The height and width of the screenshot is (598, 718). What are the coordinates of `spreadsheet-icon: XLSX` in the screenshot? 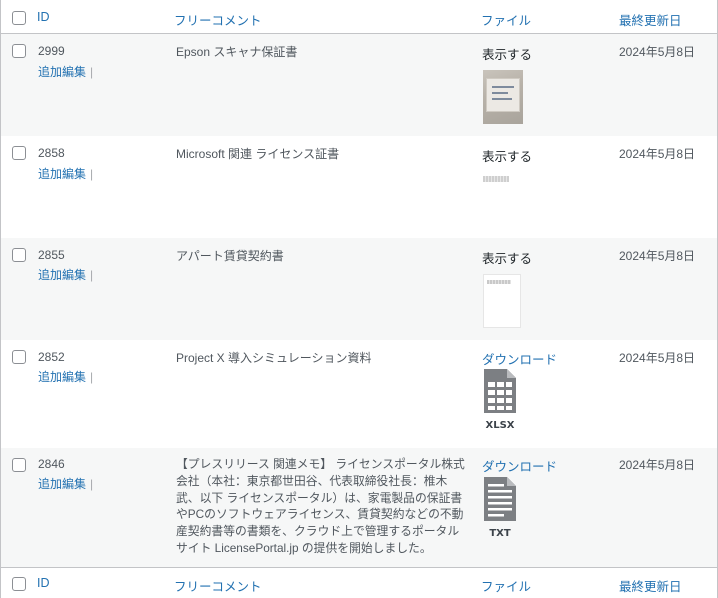 It's located at (500, 399).